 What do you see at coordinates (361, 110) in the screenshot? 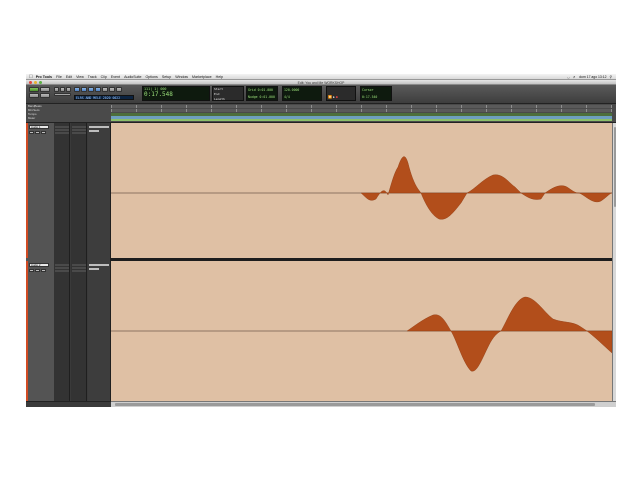
I see `minsecs-ruler` at bounding box center [361, 110].